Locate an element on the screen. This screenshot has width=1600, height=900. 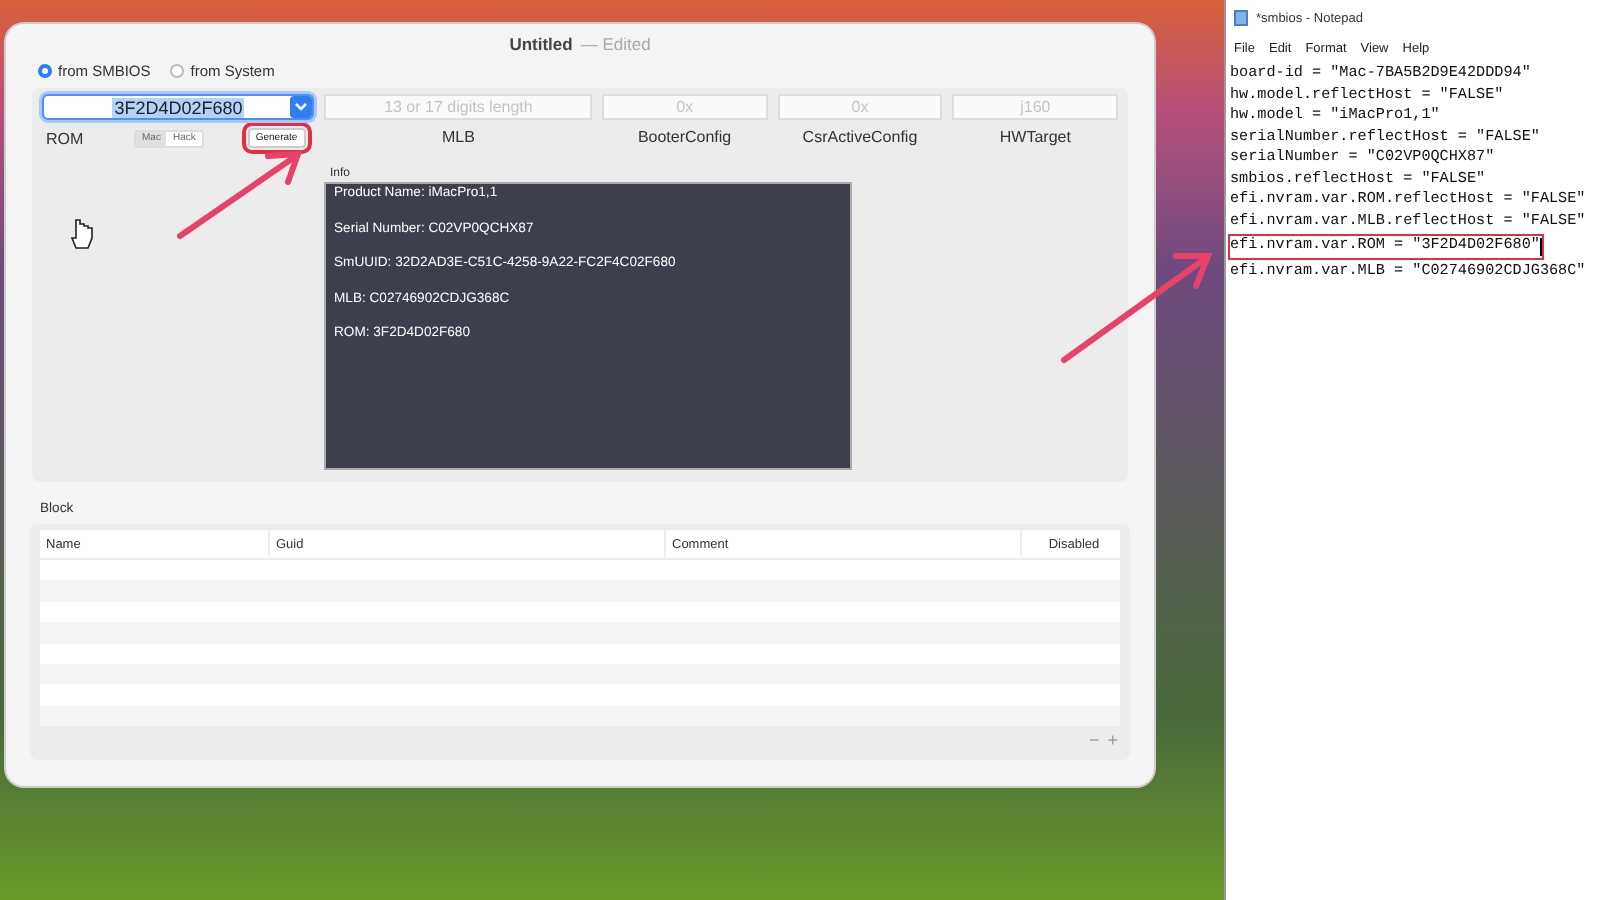
rom-combo-box: 3F2D4D02F680 is located at coordinates (178, 107).